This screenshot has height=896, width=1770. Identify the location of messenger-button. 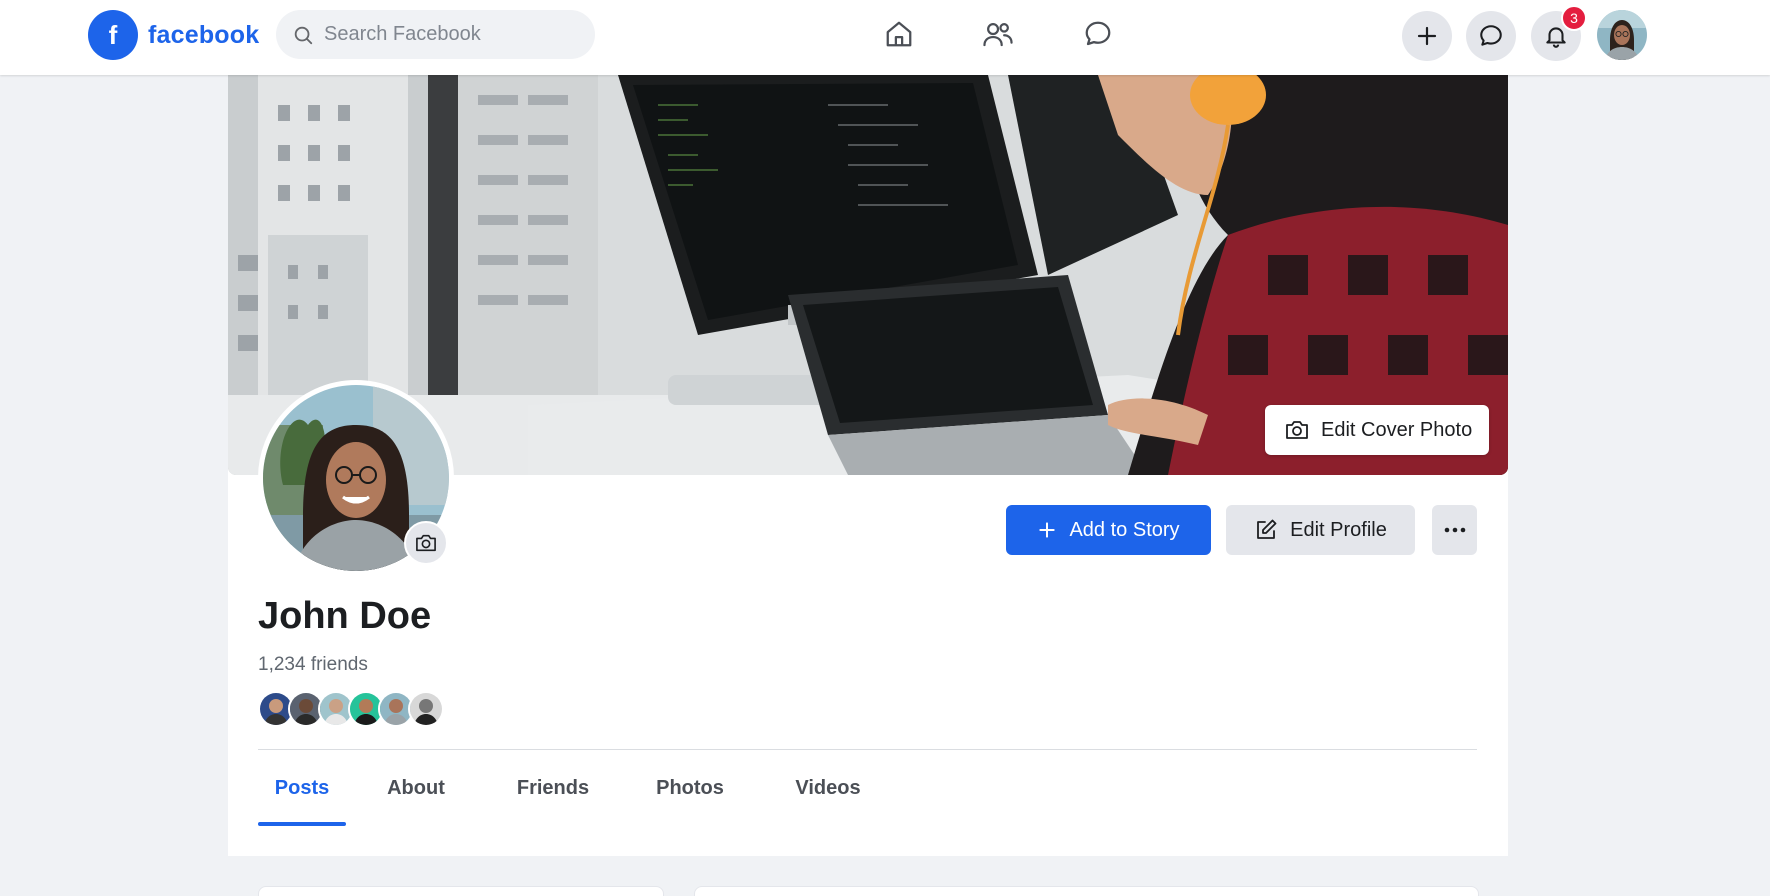
(1491, 36).